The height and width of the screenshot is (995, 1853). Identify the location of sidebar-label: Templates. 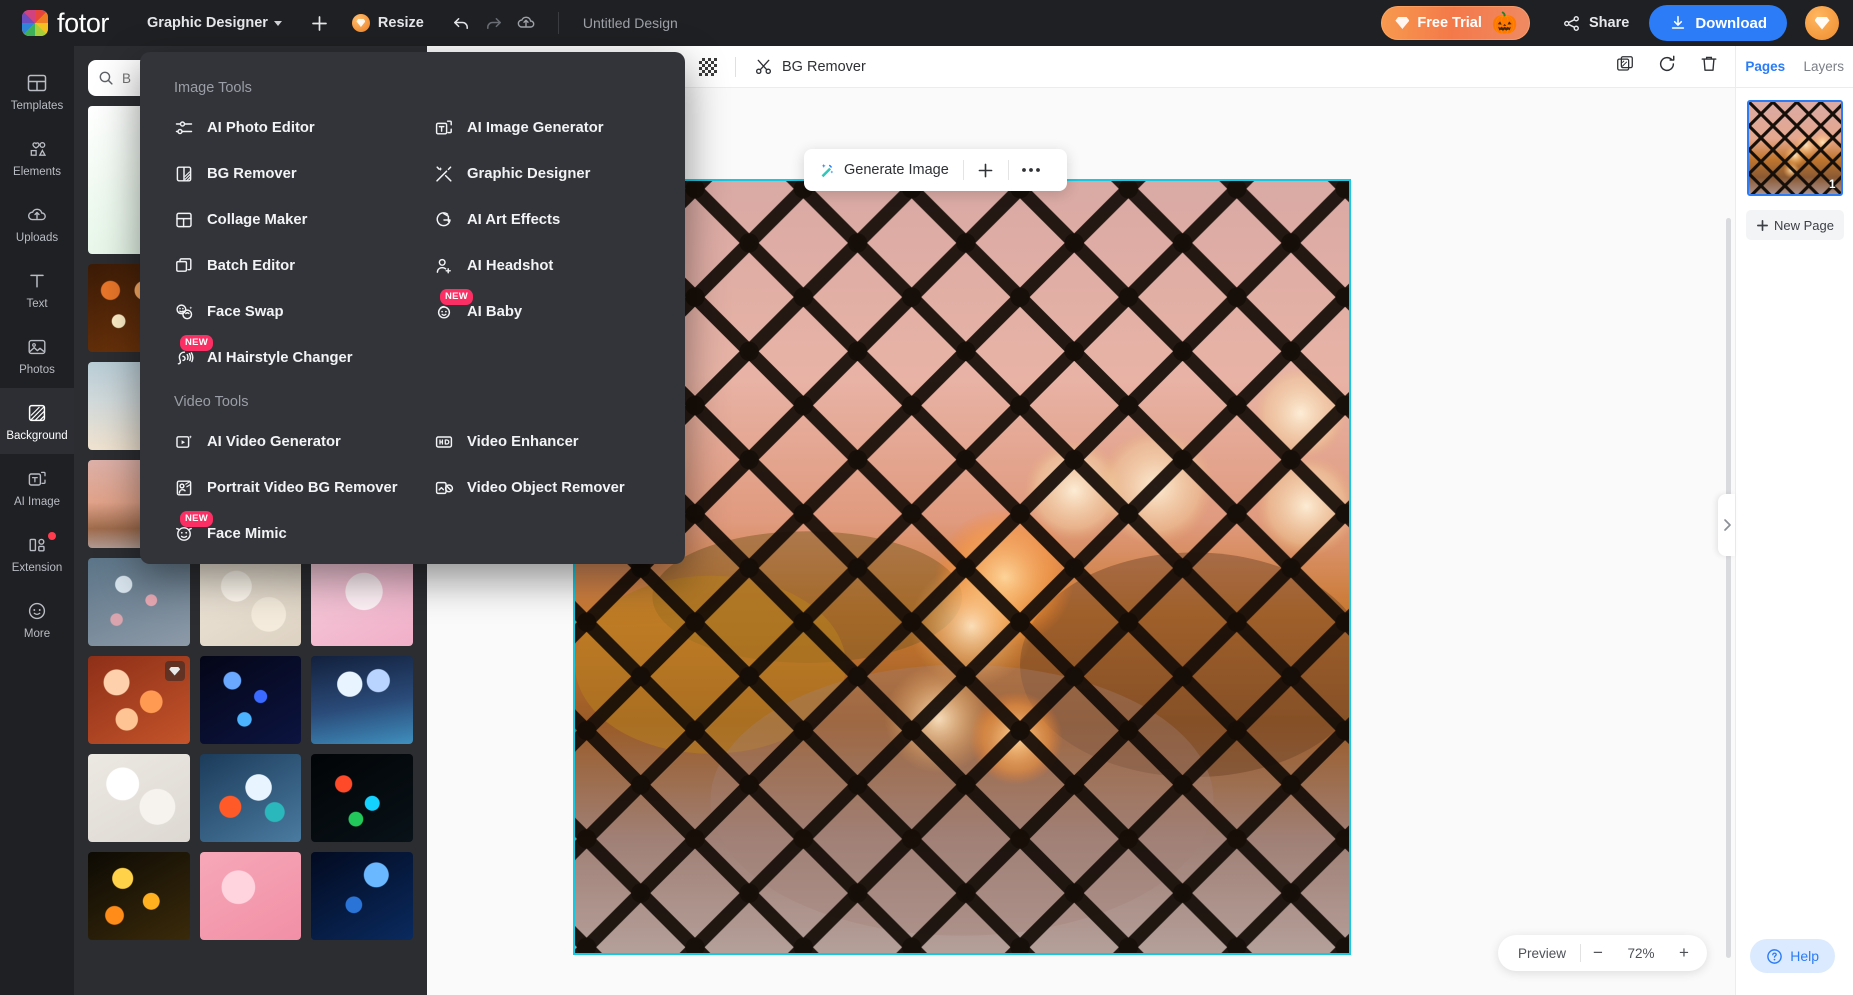
(37, 105).